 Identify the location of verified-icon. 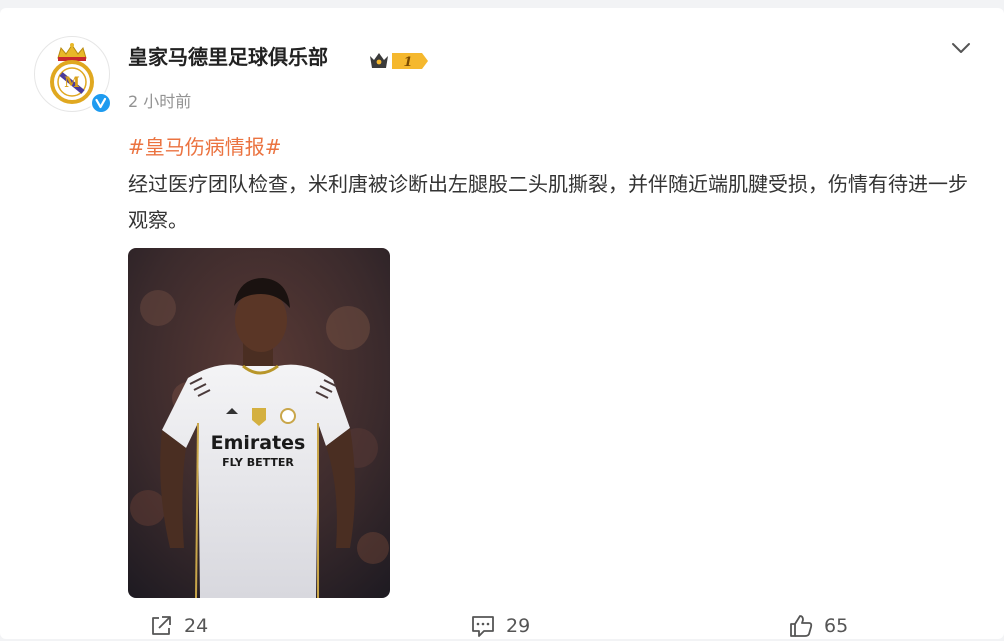
(101, 103).